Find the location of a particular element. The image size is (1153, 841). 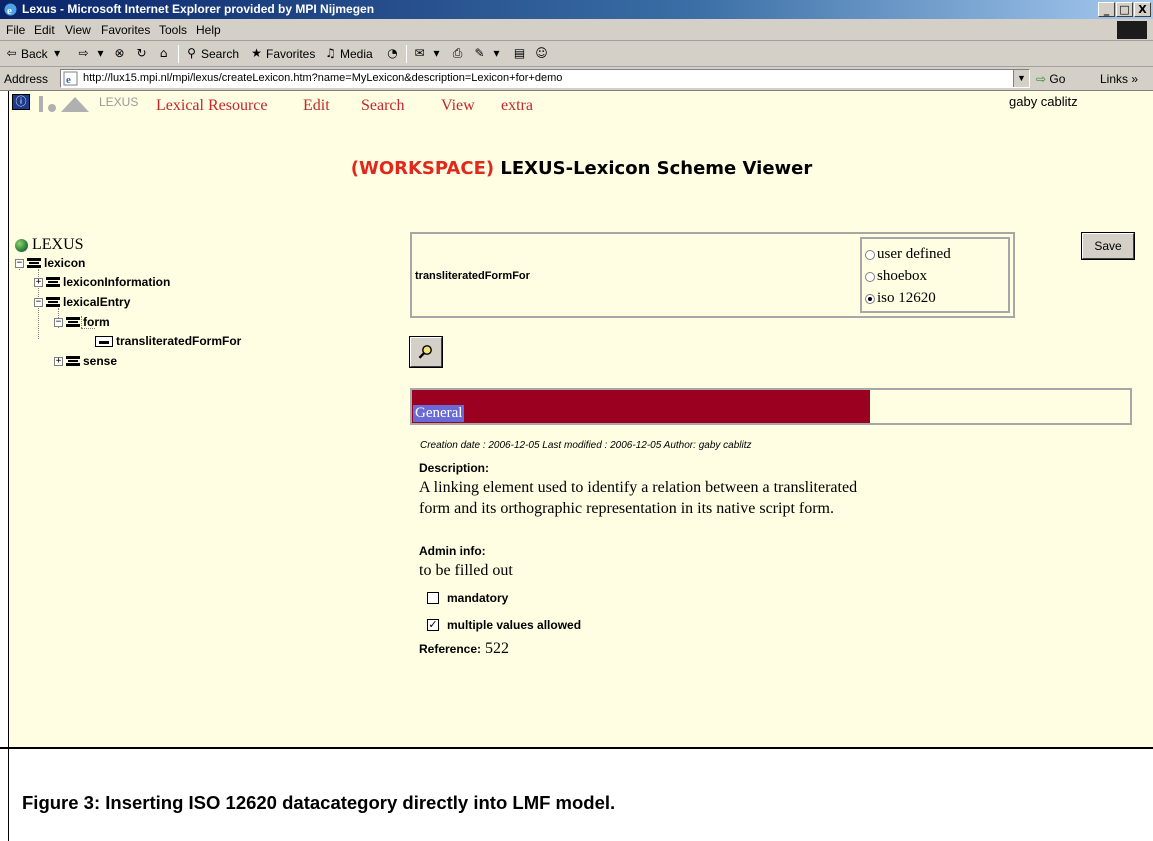

edit-icon: ✎ ▾ is located at coordinates (488, 53).